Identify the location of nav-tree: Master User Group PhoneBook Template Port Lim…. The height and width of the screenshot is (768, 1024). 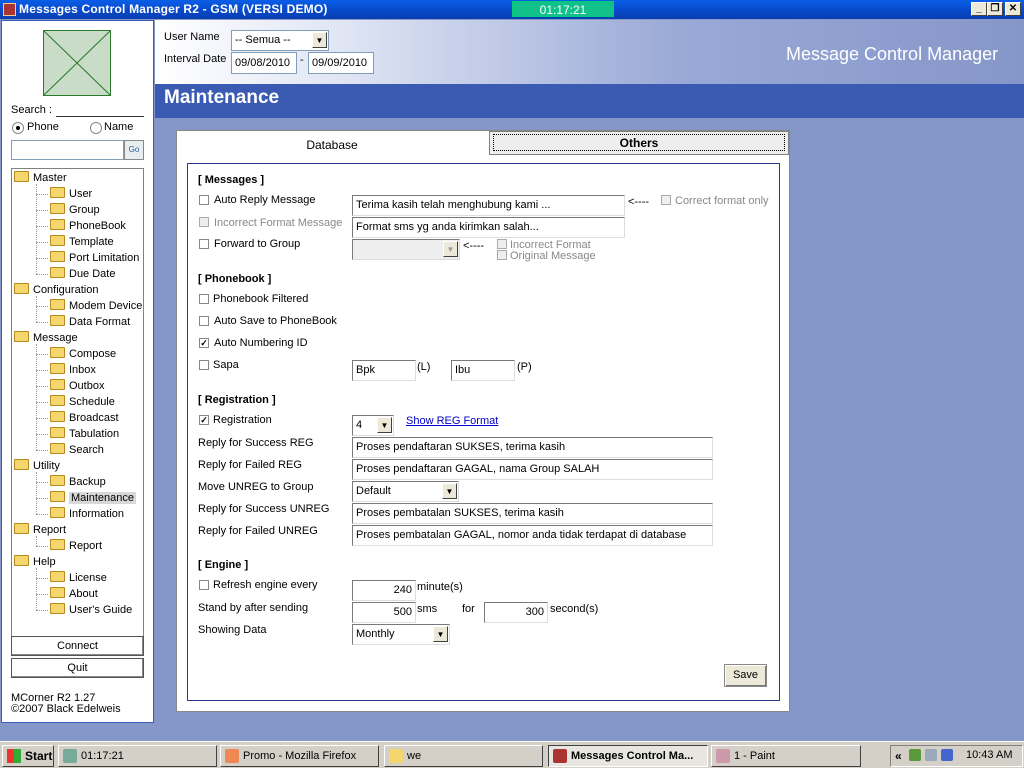
(77, 405).